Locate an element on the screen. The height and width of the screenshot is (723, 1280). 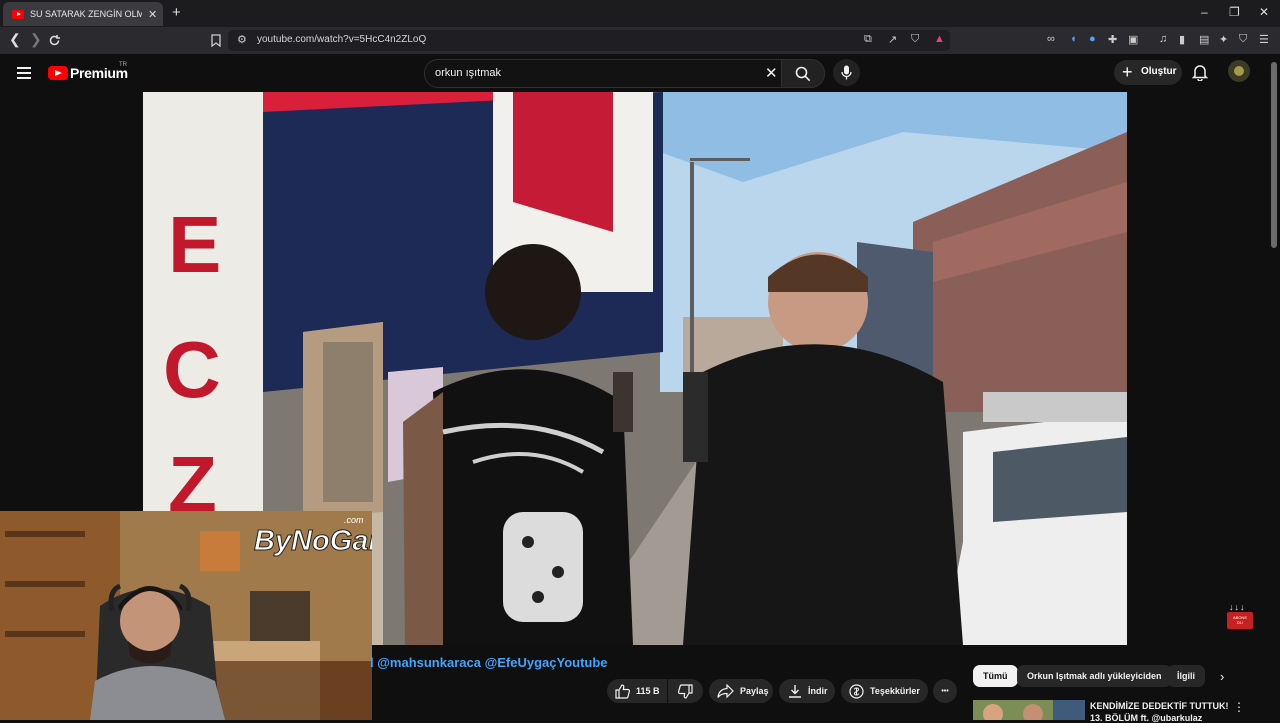
youtube-logo-icon is located at coordinates (58, 73).